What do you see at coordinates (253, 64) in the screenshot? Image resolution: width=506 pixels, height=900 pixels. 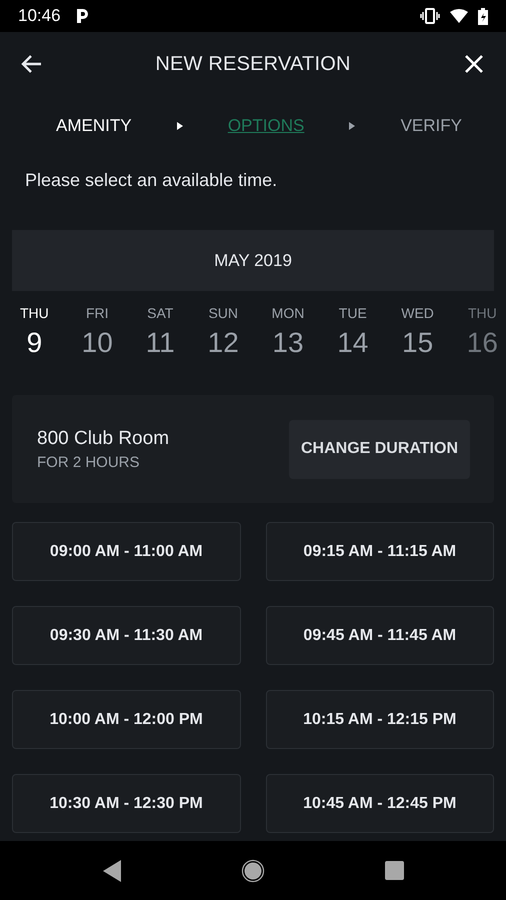 I see `screen-title: NEW RESERVATION` at bounding box center [253, 64].